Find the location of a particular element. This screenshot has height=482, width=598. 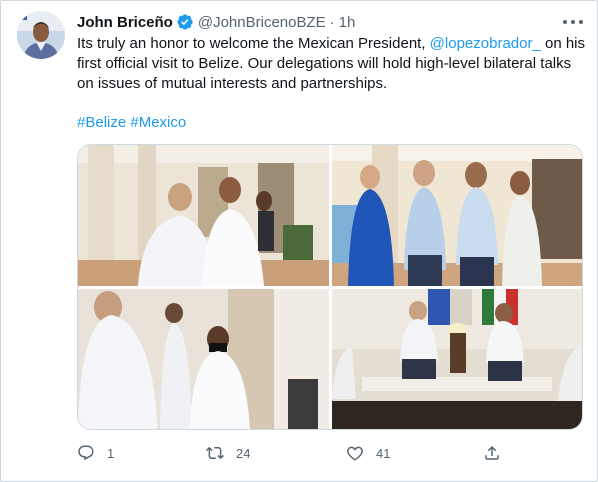

verified-badge-icon is located at coordinates (185, 22).